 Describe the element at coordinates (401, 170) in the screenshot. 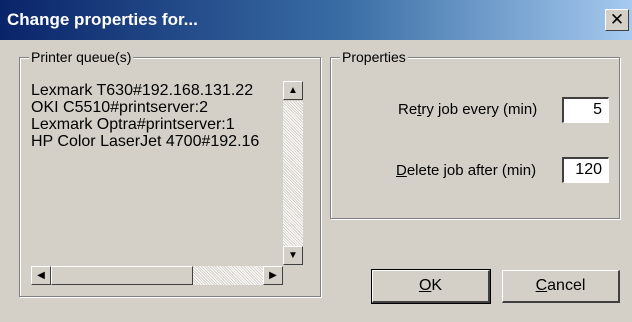

I see `delete-label-accel: D` at that location.